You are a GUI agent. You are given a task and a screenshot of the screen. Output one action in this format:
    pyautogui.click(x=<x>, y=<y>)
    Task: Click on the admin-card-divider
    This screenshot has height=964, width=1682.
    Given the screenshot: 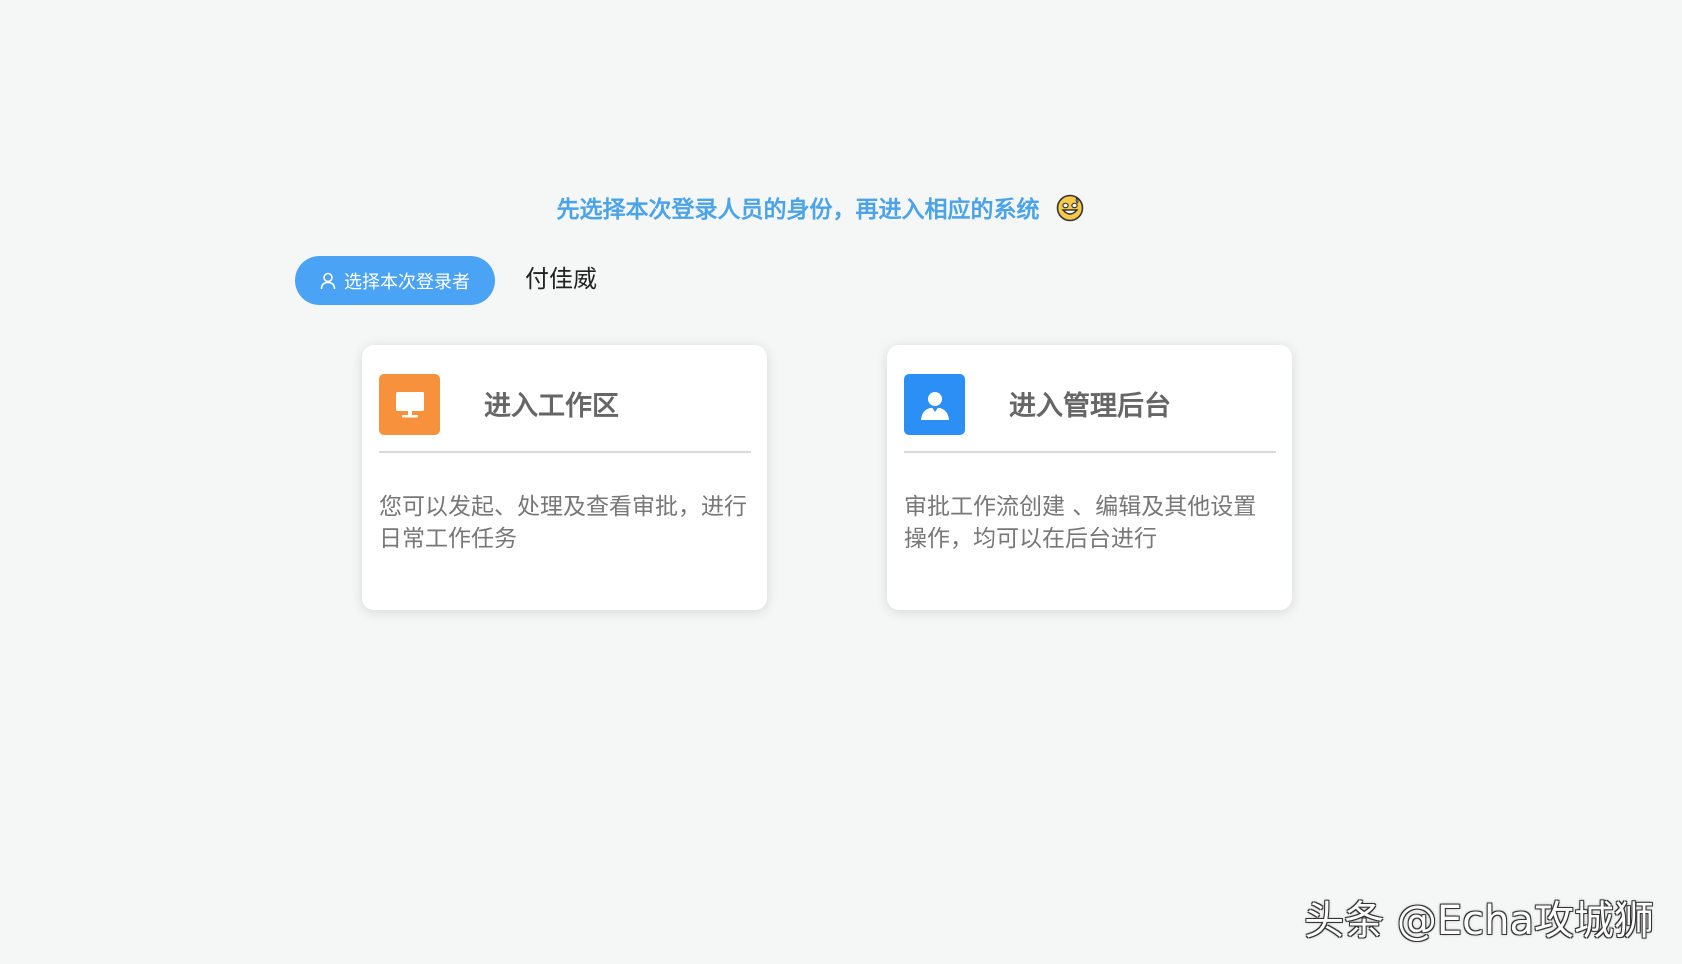 What is the action you would take?
    pyautogui.click(x=1090, y=452)
    